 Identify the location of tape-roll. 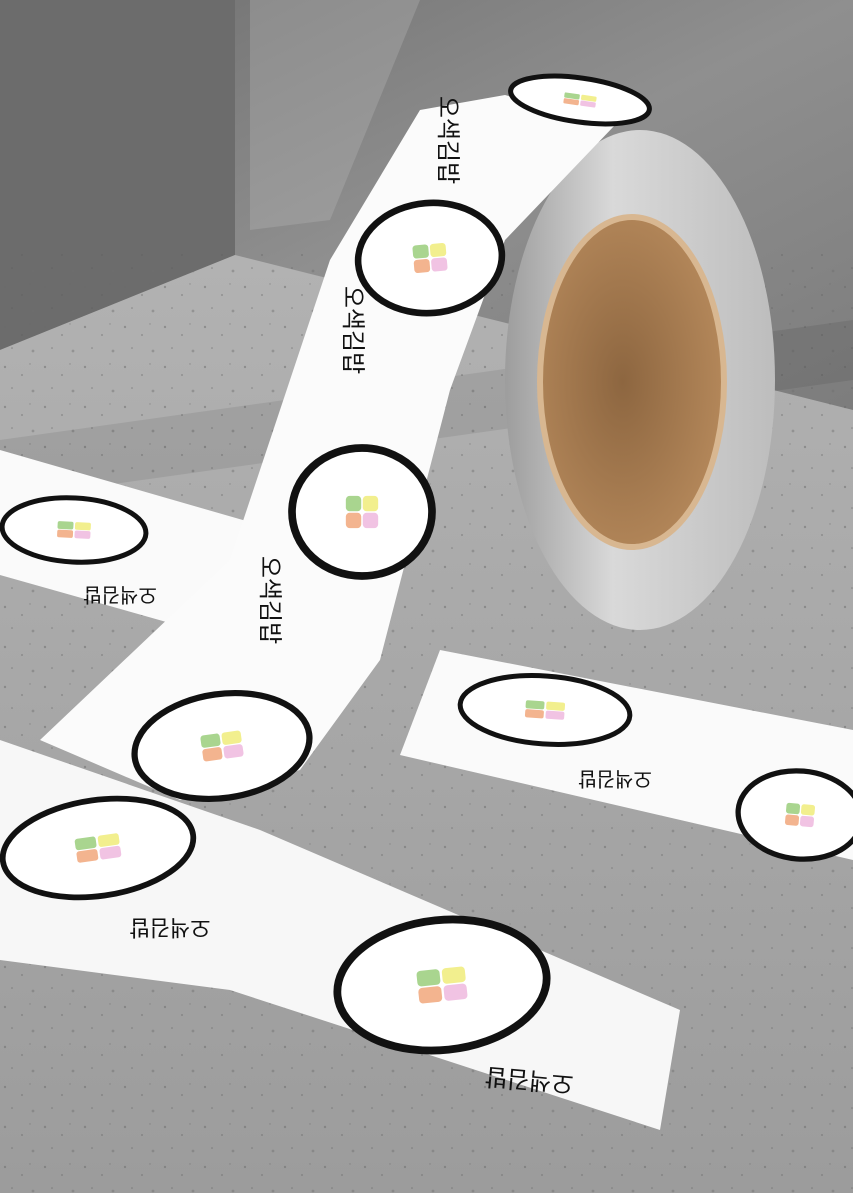
(640, 380).